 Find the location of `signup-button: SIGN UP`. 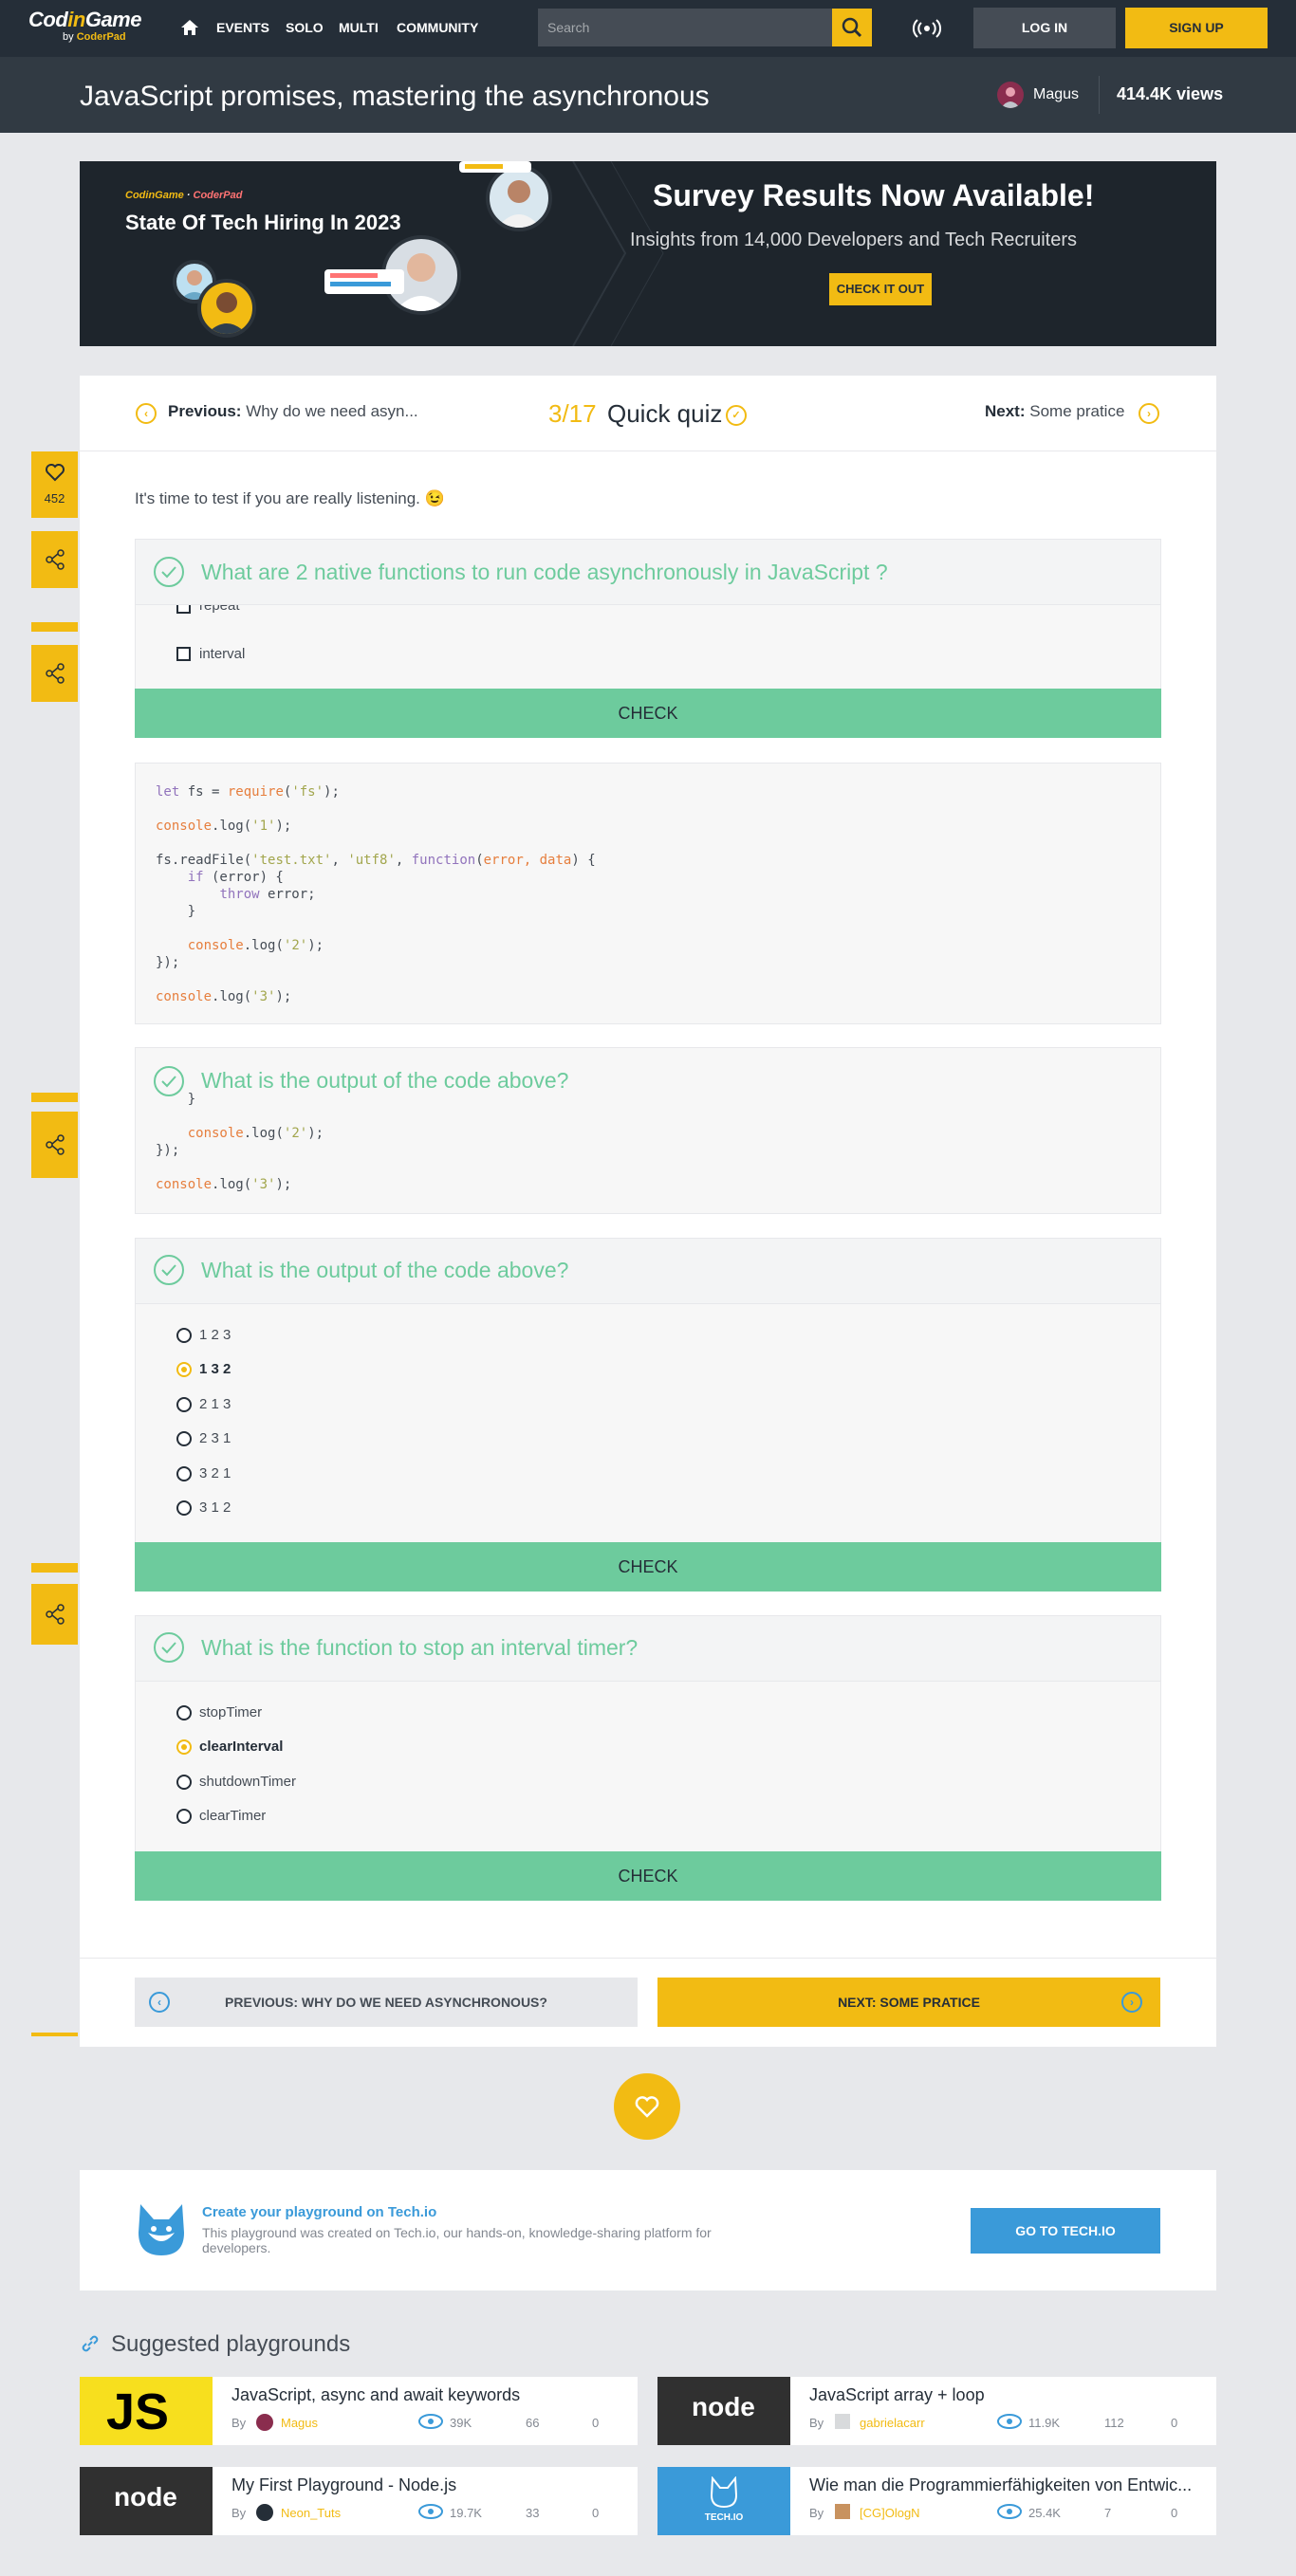

signup-button: SIGN UP is located at coordinates (1196, 28).